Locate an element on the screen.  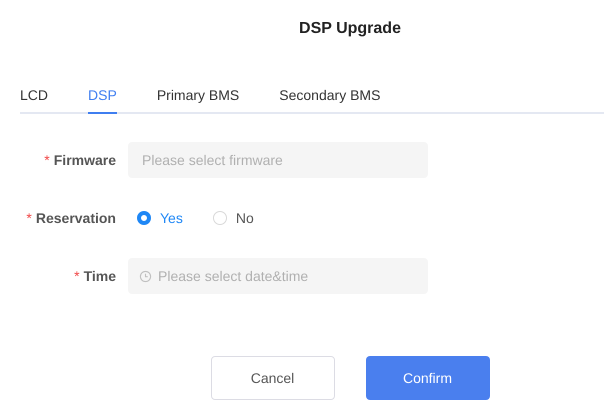
radio-label: Yes is located at coordinates (171, 218).